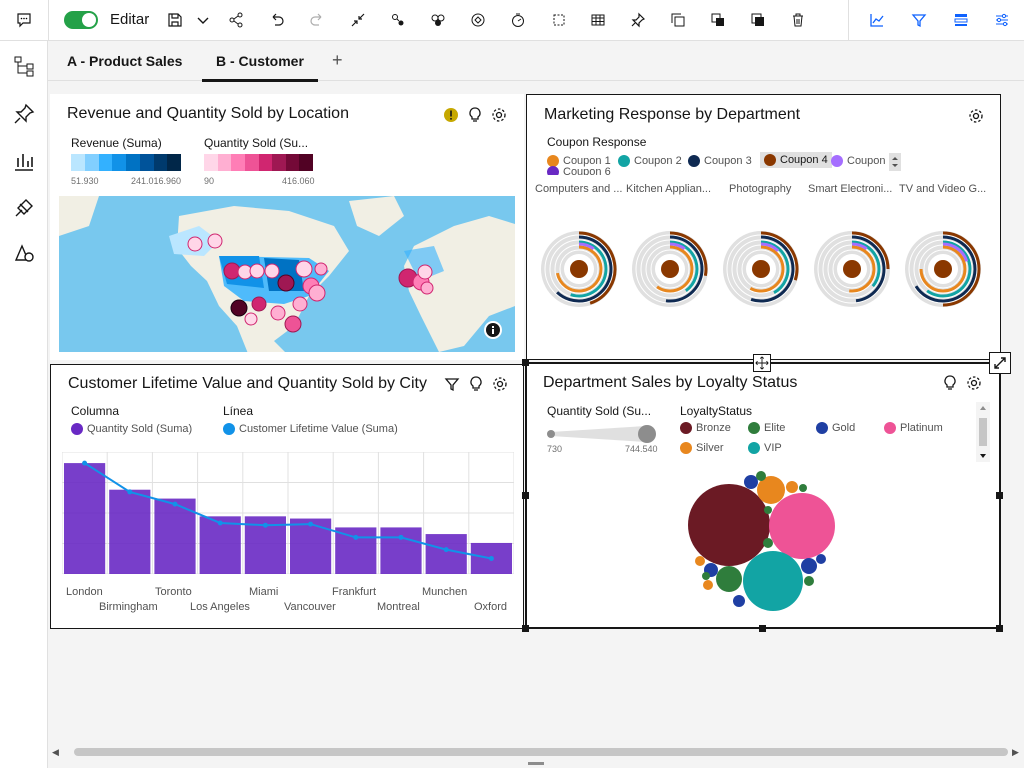  I want to click on send-backward-icon, so click(758, 20).